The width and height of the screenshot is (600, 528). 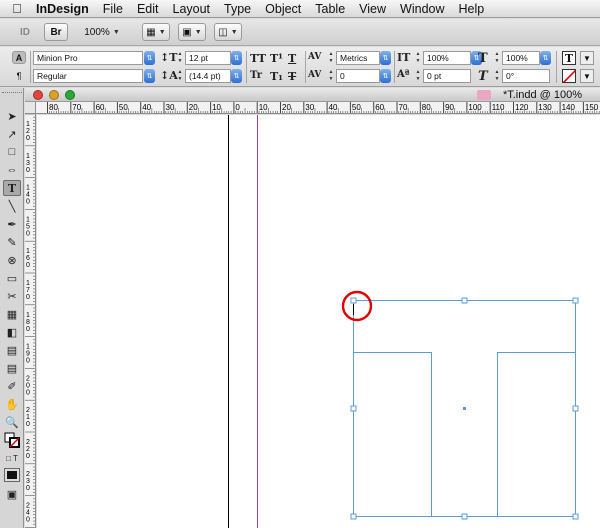 I want to click on arrange-documents-button: ◫ ▼, so click(x=228, y=32).